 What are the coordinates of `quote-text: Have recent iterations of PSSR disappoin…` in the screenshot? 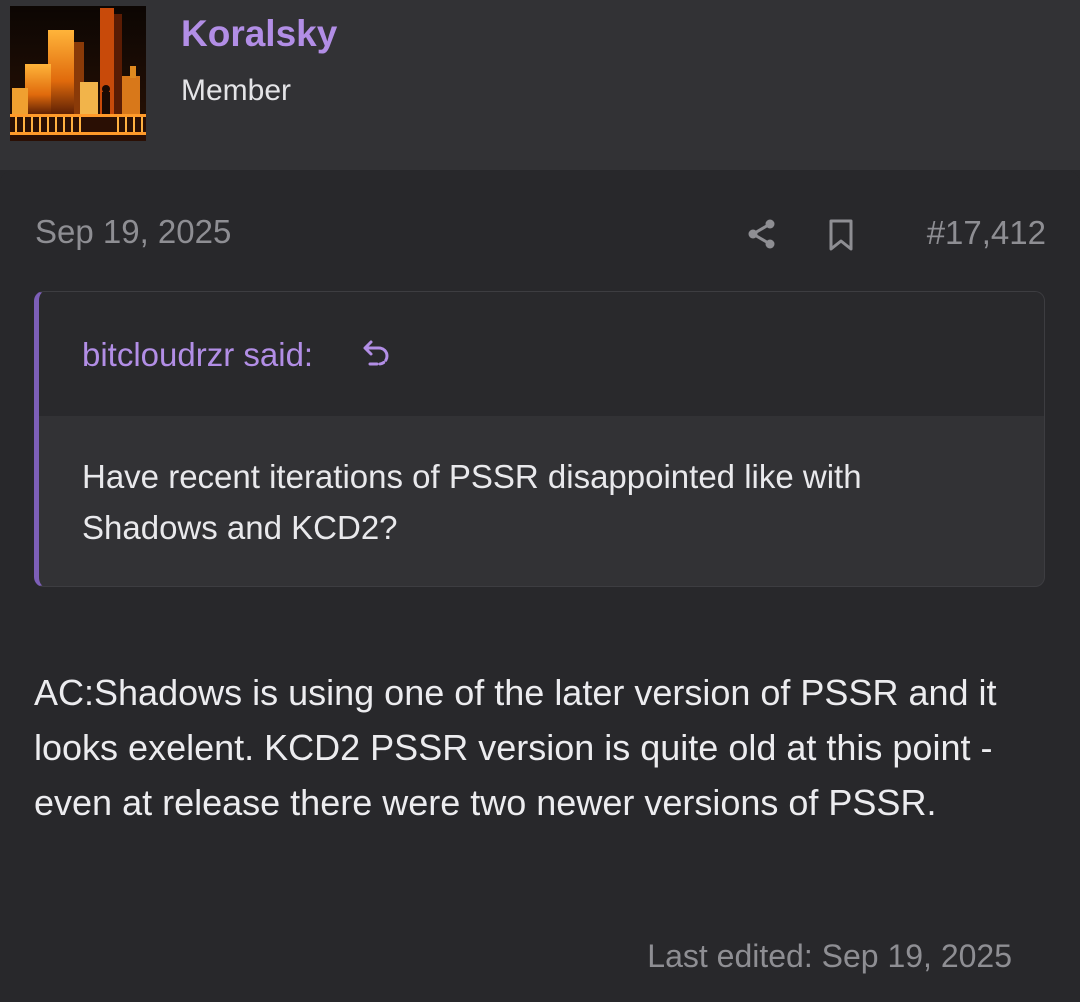 It's located at (472, 502).